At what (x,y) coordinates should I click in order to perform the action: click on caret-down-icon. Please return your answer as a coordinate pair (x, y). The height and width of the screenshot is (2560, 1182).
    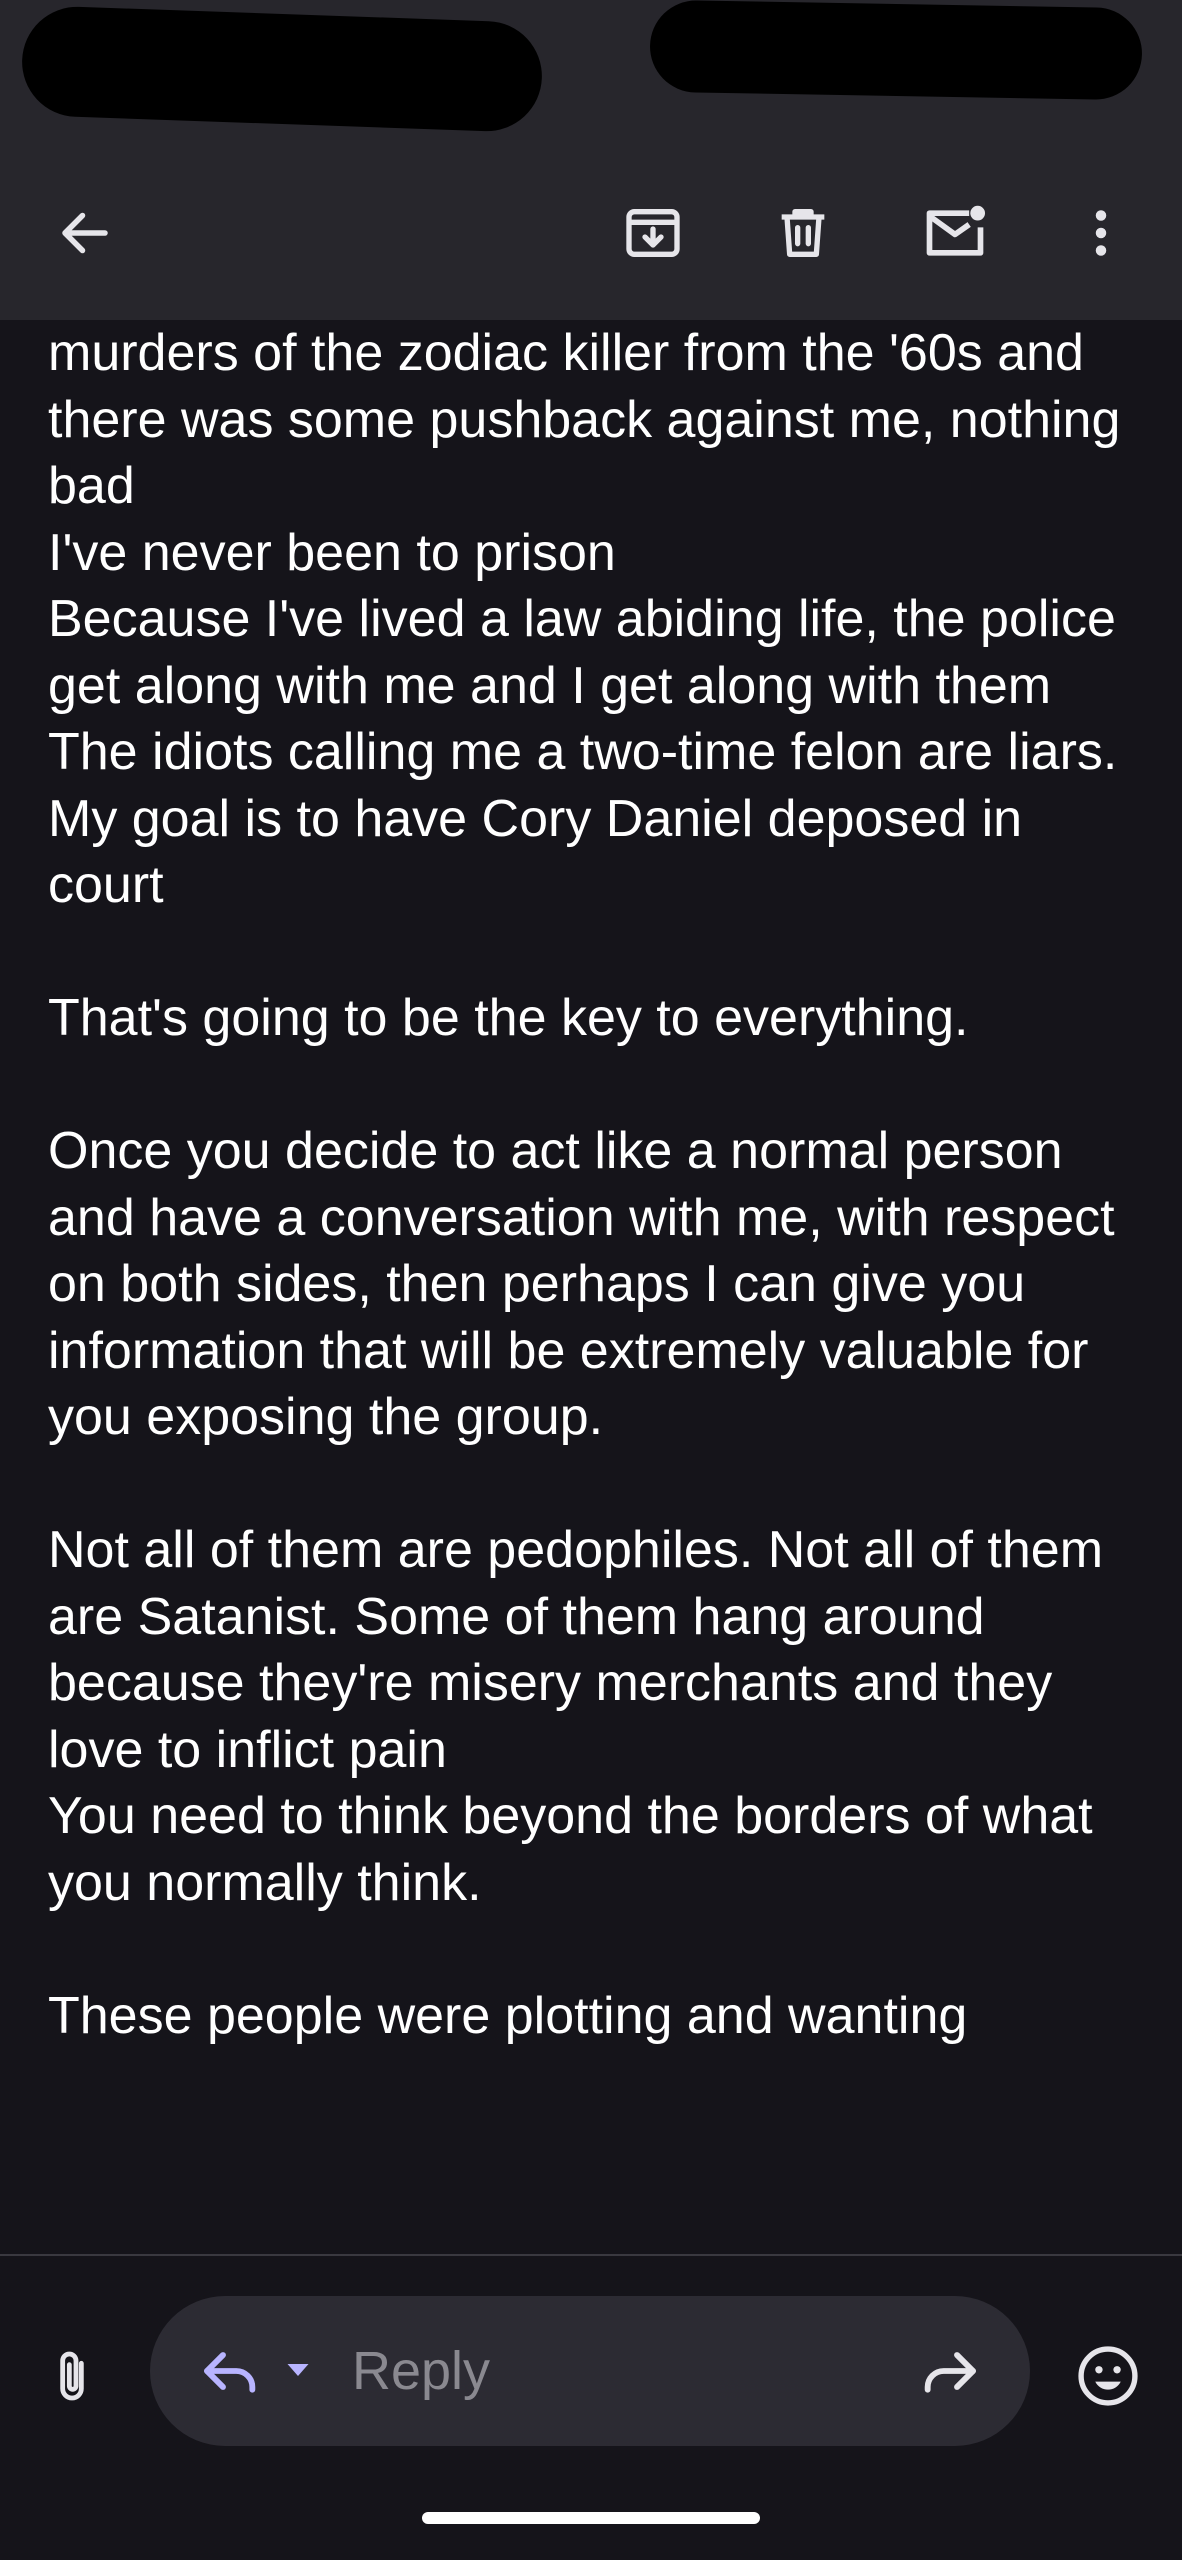
    Looking at the image, I should click on (298, 2370).